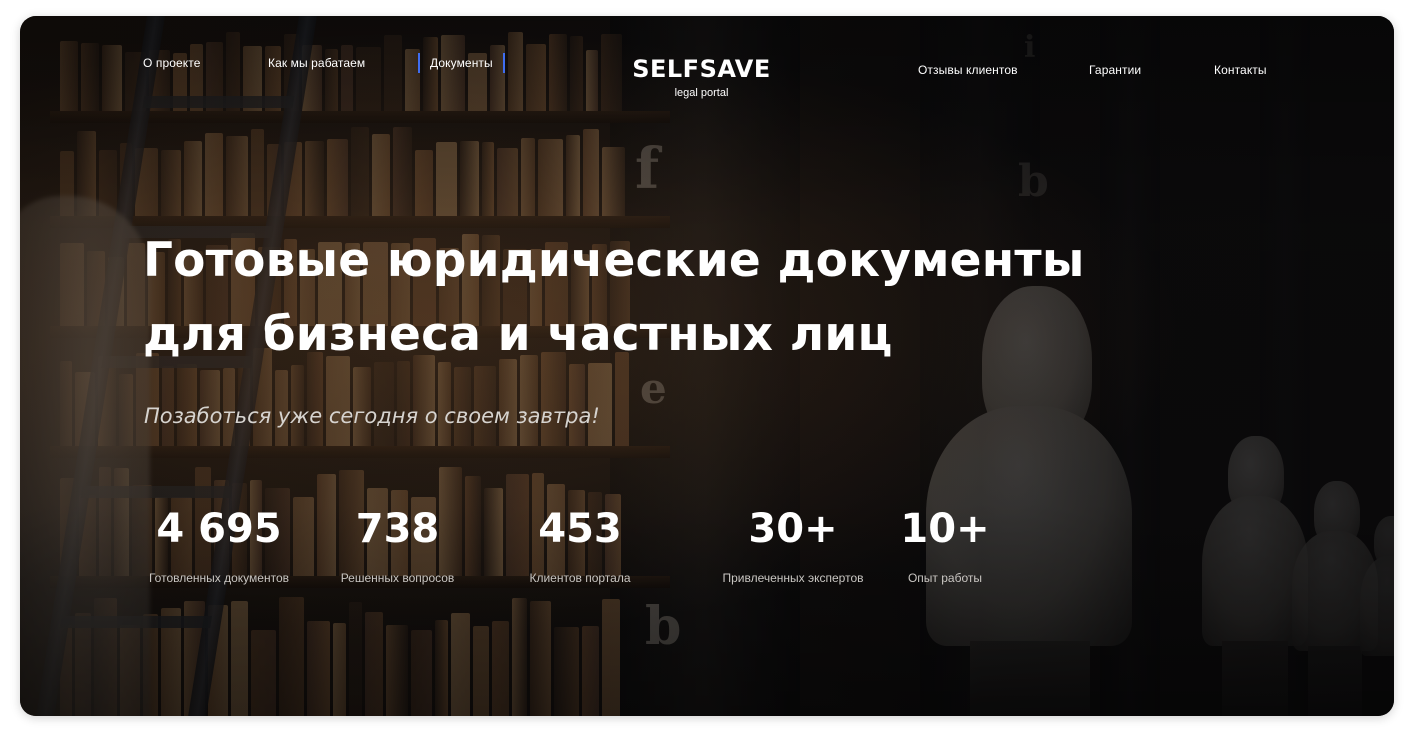 This screenshot has width=1414, height=742. I want to click on nav-active-marker-right, so click(504, 63).